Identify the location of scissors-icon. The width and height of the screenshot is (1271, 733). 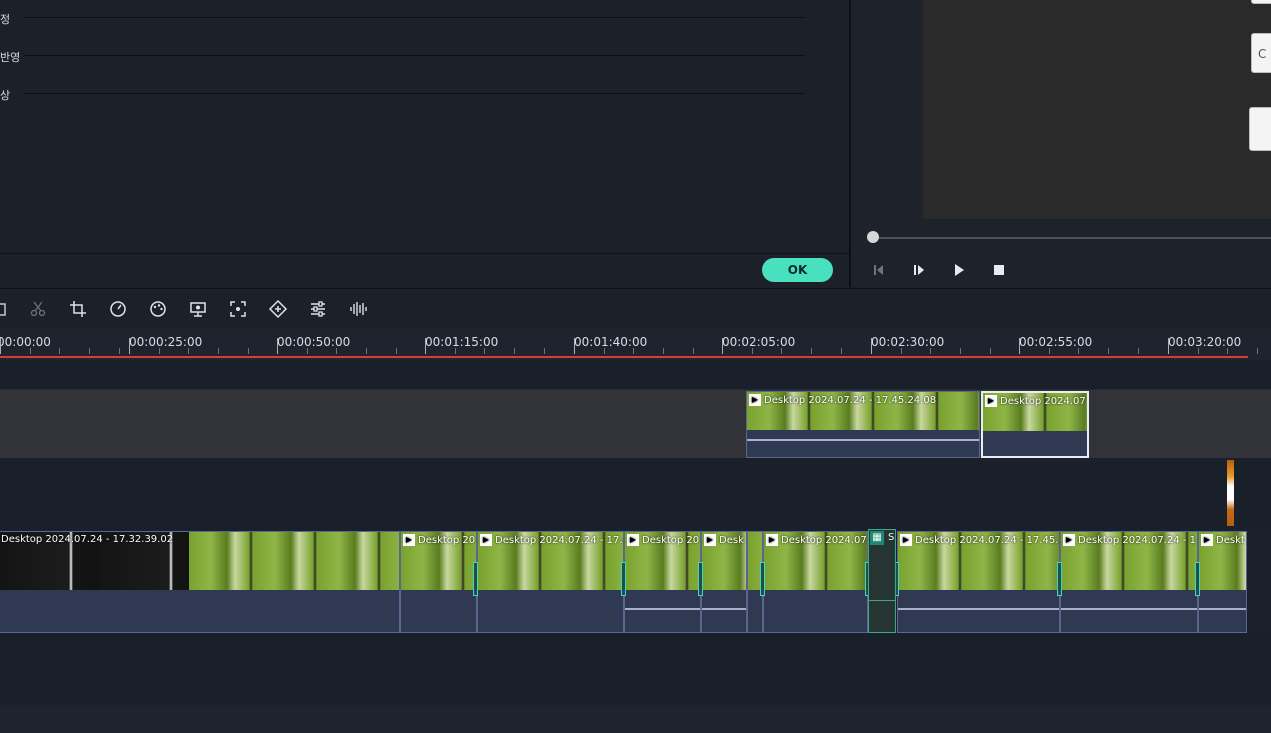
(38, 309).